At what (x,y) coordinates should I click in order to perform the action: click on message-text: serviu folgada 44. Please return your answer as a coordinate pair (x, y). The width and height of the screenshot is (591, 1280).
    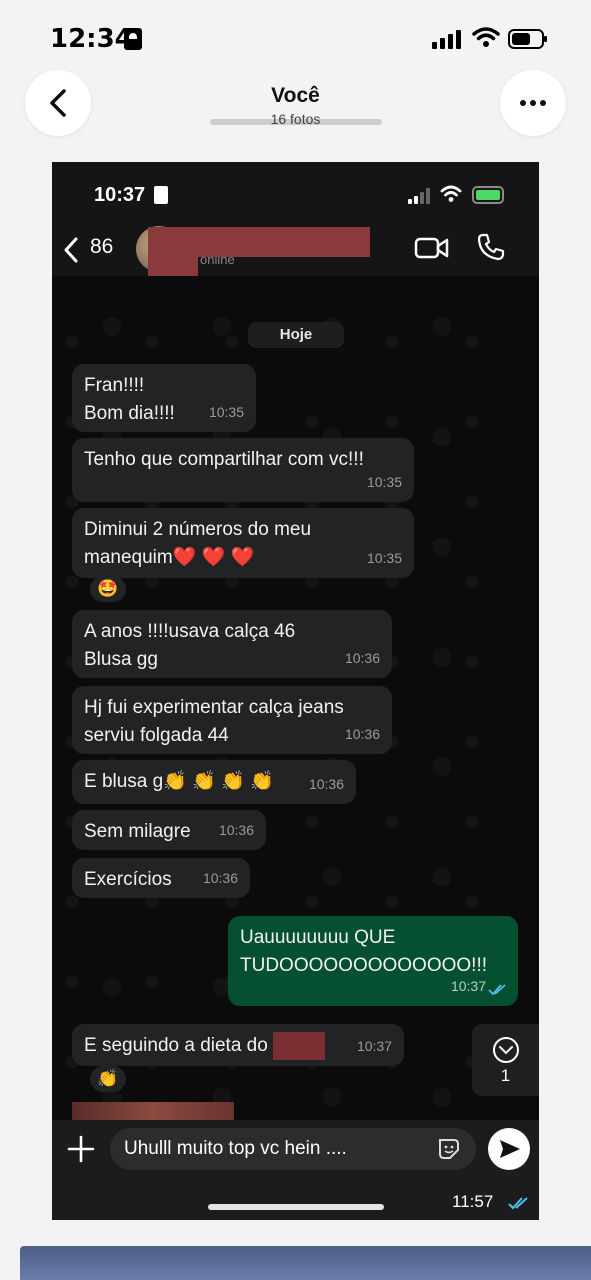
    Looking at the image, I should click on (156, 735).